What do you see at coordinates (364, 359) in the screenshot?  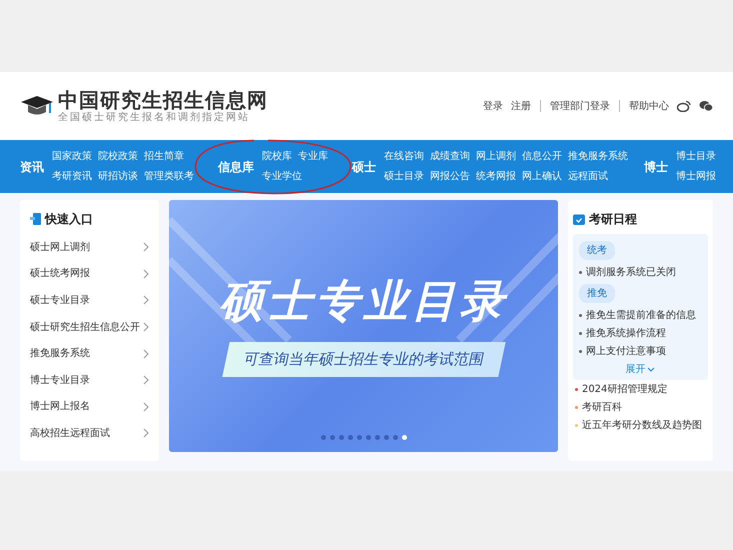 I see `banner-subtitle: 可查询当年硕士招生专业的考试范围` at bounding box center [364, 359].